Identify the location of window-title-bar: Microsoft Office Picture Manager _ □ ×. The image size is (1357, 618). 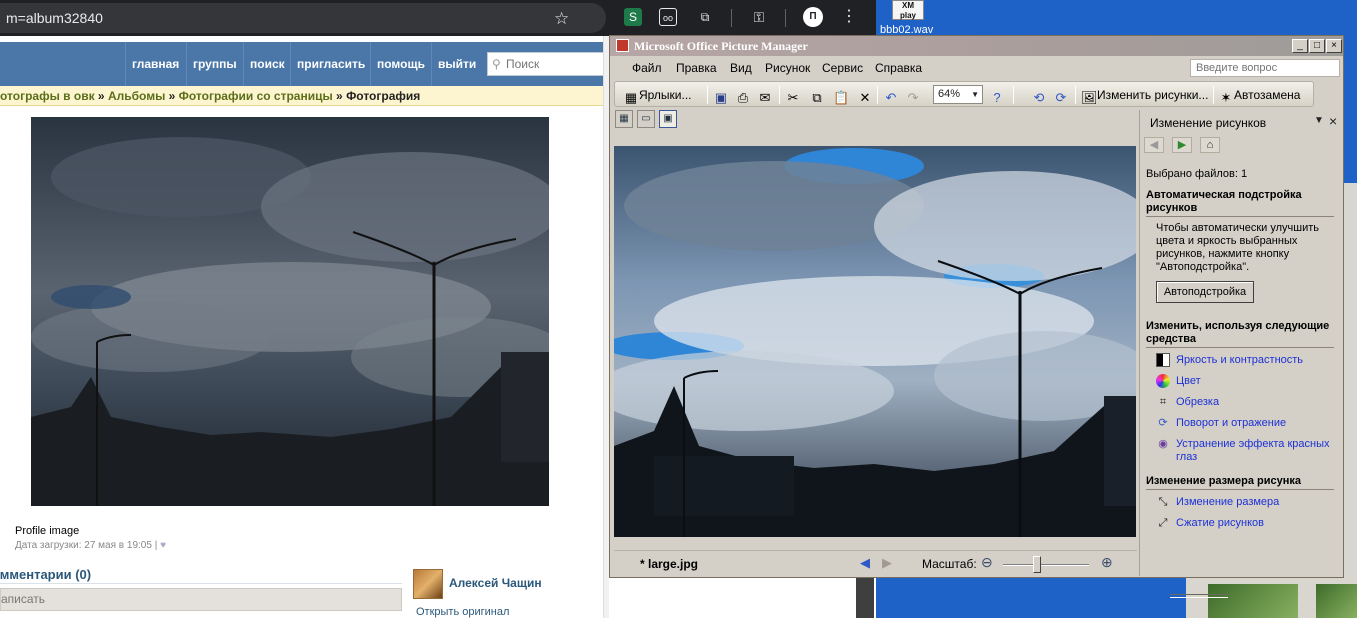
(976, 46).